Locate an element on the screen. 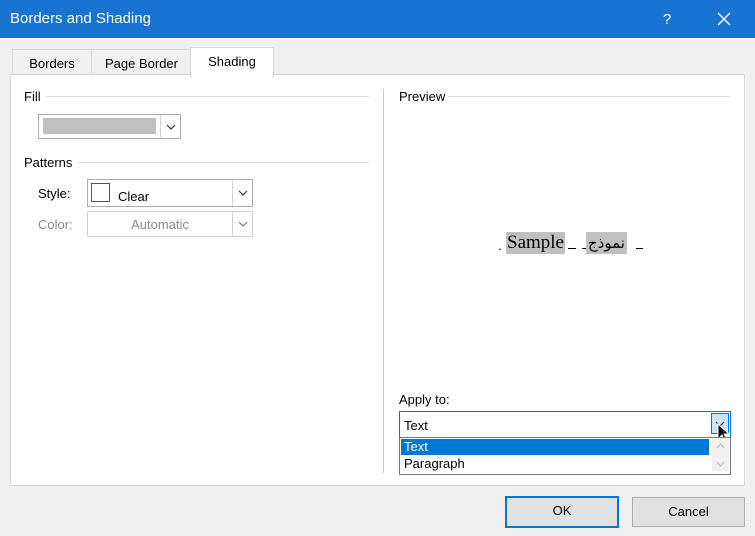  list-item-text: Text is located at coordinates (555, 447).